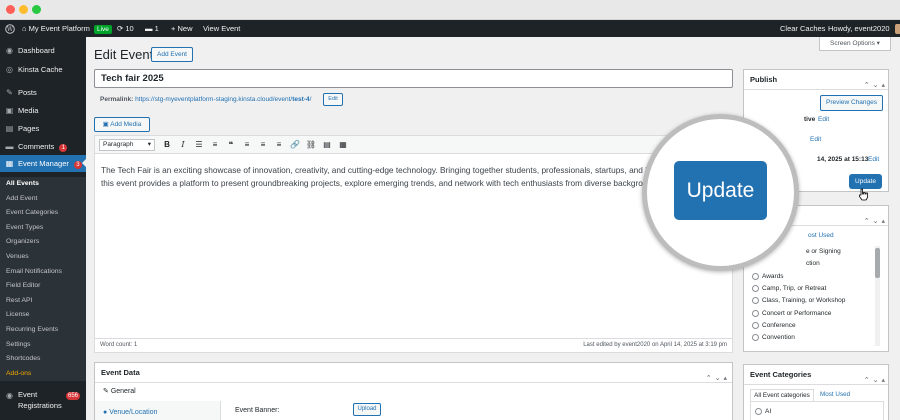 The width and height of the screenshot is (900, 420). What do you see at coordinates (67, 28) in the screenshot?
I see `site-name-link: ⌂ My Event Platform Live` at bounding box center [67, 28].